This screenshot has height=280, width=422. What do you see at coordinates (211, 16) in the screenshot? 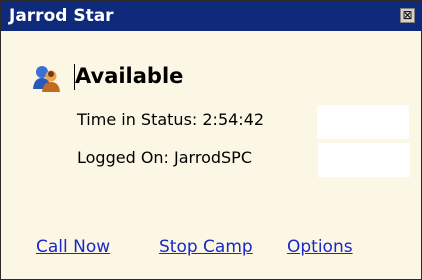
I see `title-bar: Jarrod Star ⊠` at bounding box center [211, 16].